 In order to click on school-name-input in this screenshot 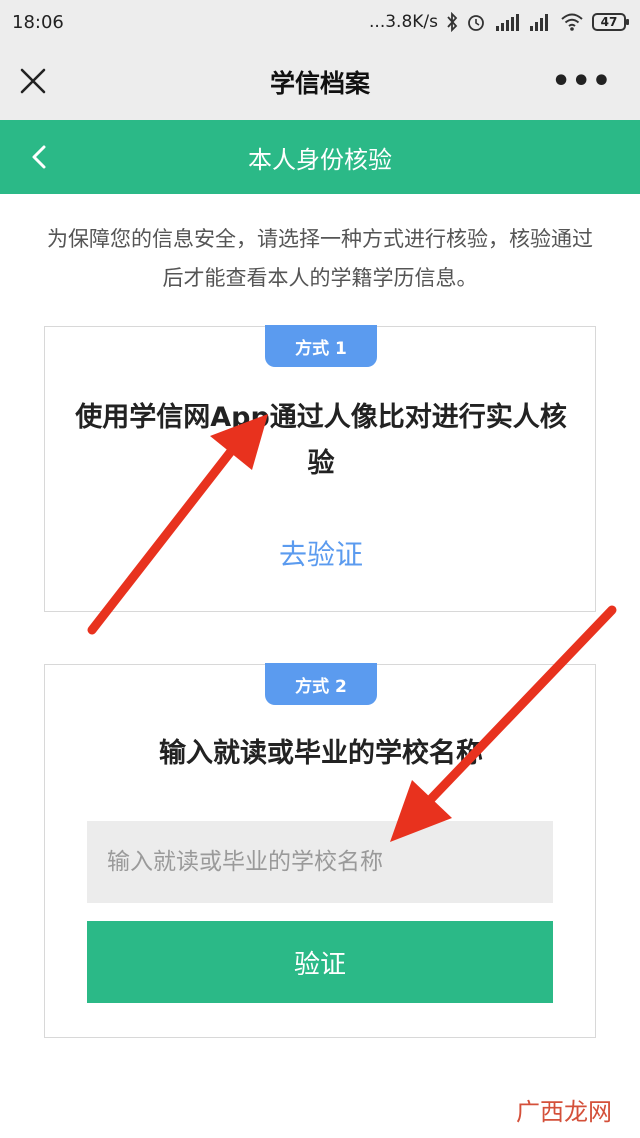, I will do `click(320, 862)`.